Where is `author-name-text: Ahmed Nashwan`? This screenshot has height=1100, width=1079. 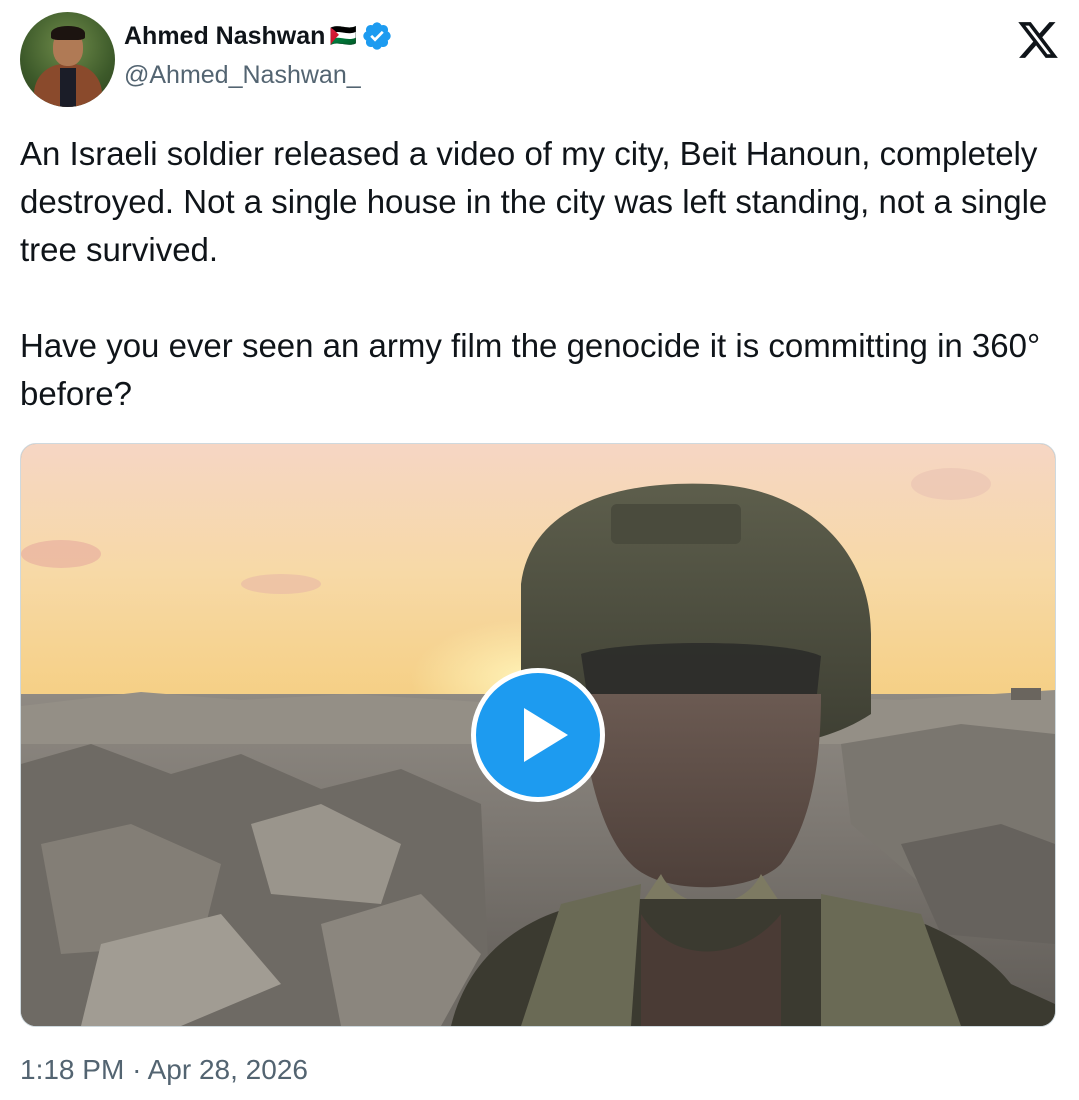
author-name-text: Ahmed Nashwan is located at coordinates (225, 36).